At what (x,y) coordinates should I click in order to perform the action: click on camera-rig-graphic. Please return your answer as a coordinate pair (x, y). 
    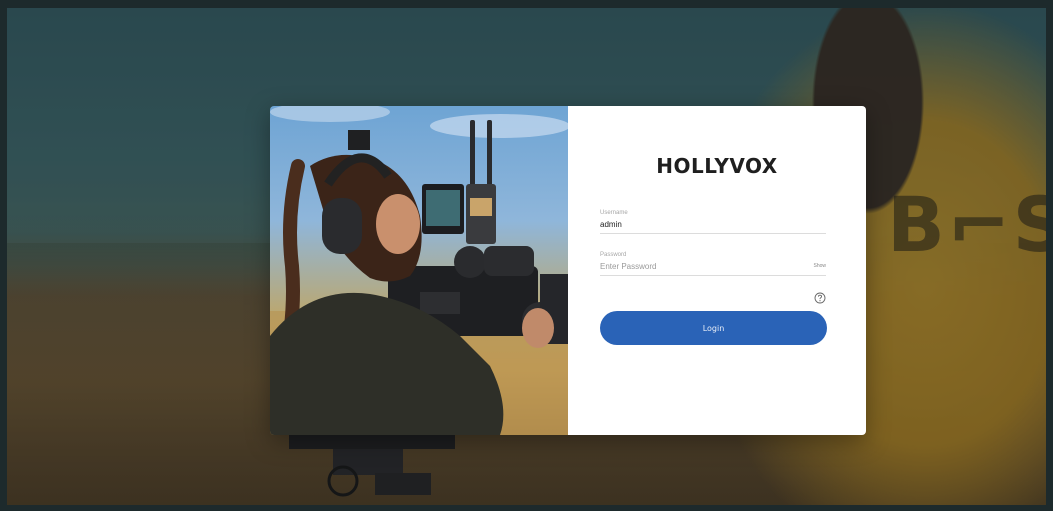
    Looking at the image, I should click on (372, 466).